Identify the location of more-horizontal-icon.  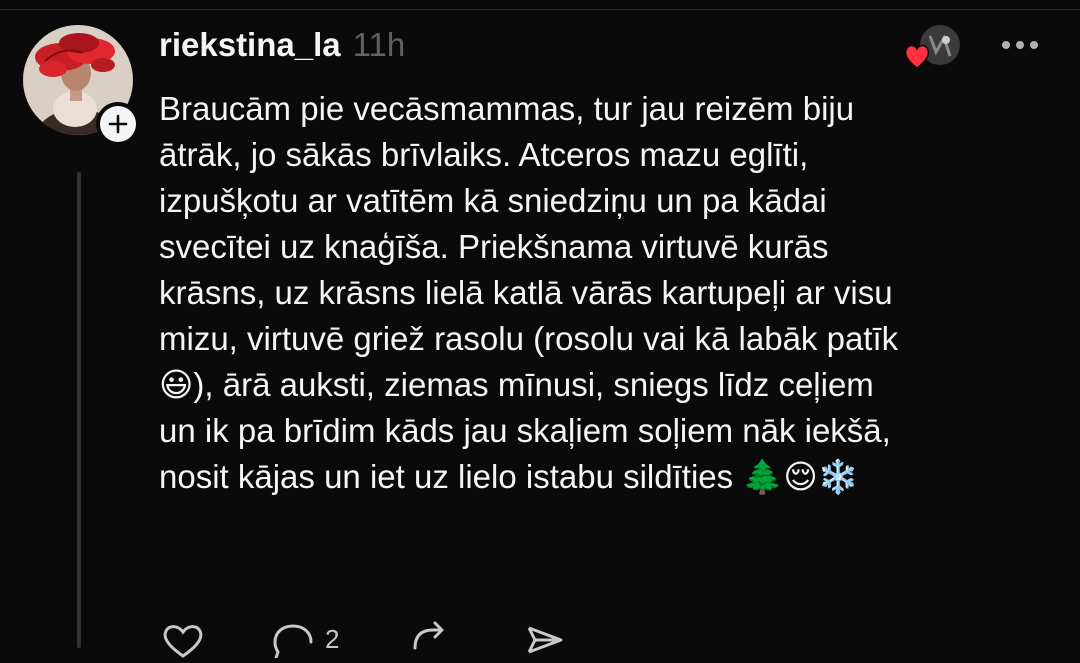
(1020, 45).